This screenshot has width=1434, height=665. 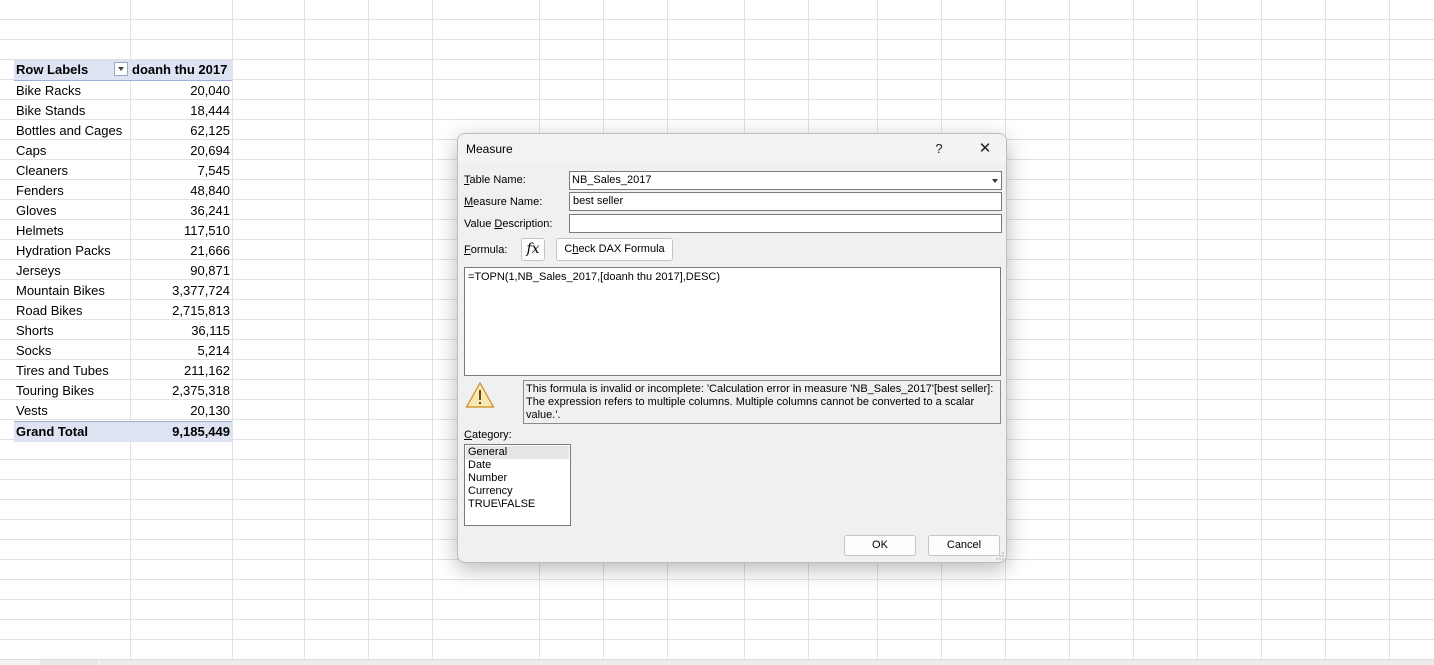 I want to click on pivot-row: Helmets 117,510, so click(x=123, y=231).